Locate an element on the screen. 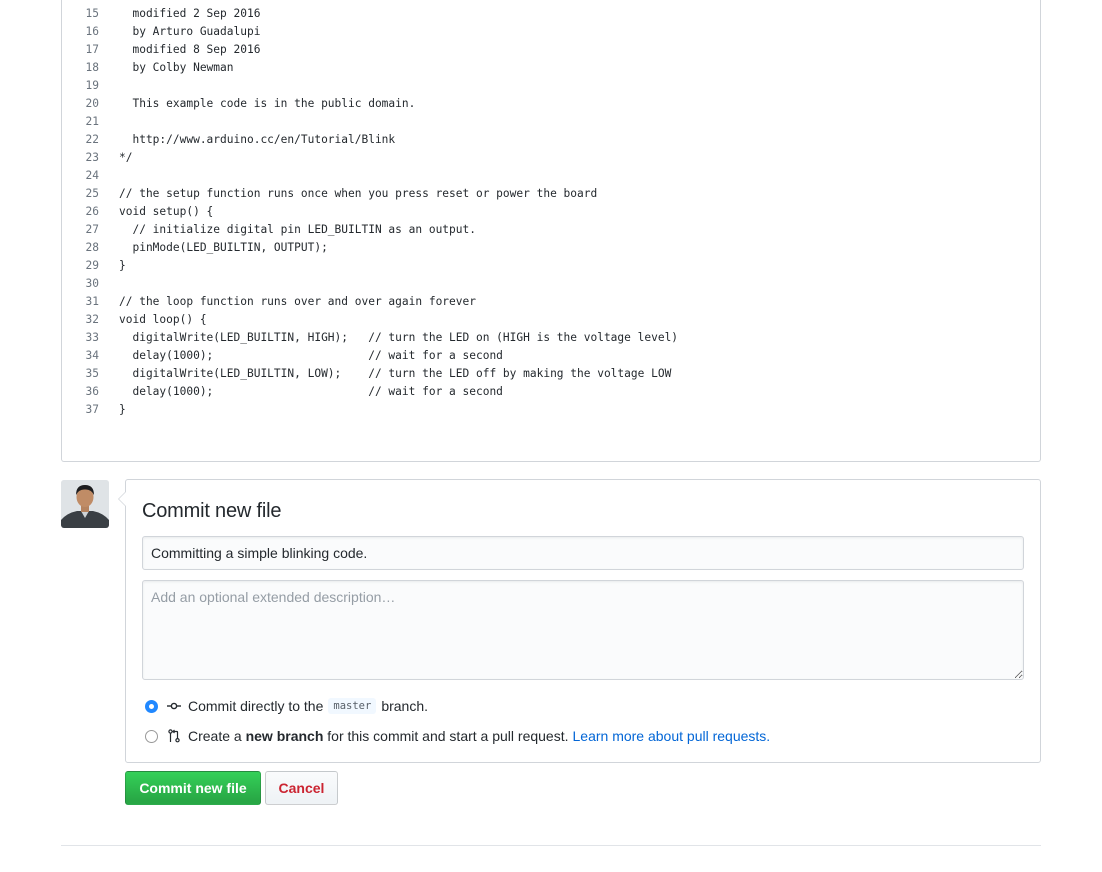 The width and height of the screenshot is (1102, 872). line-content: pinMode(LED_BUILTIN, OUTPUT); is located at coordinates (223, 247).